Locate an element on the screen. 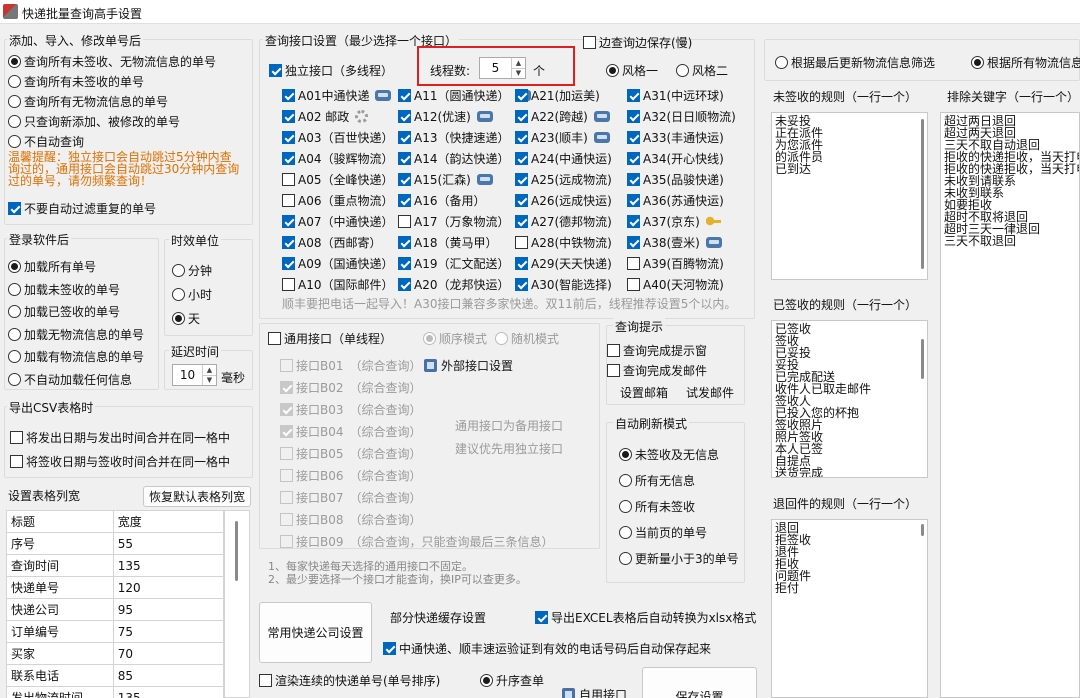  general-api-checkbox: 接口B09 （综合查询，只能查询最后三条信息） is located at coordinates (417, 541).